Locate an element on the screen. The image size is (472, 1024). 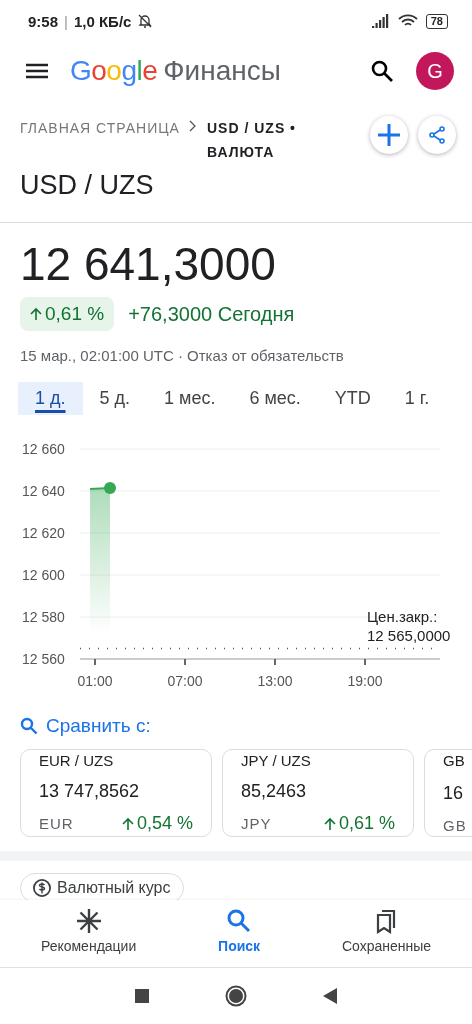
previous-close-value: 12 565,0000 is located at coordinates (409, 635).